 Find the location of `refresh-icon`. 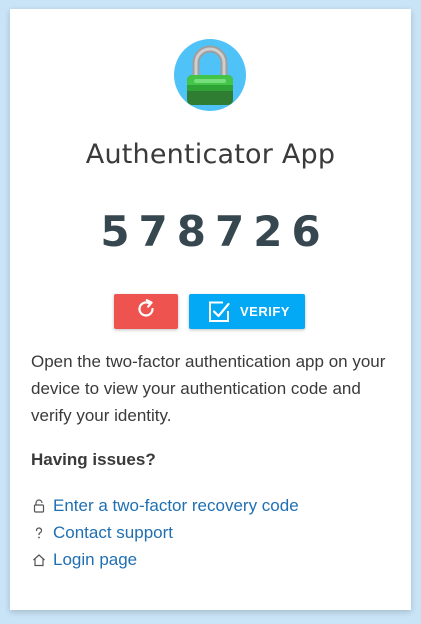

refresh-icon is located at coordinates (146, 311).